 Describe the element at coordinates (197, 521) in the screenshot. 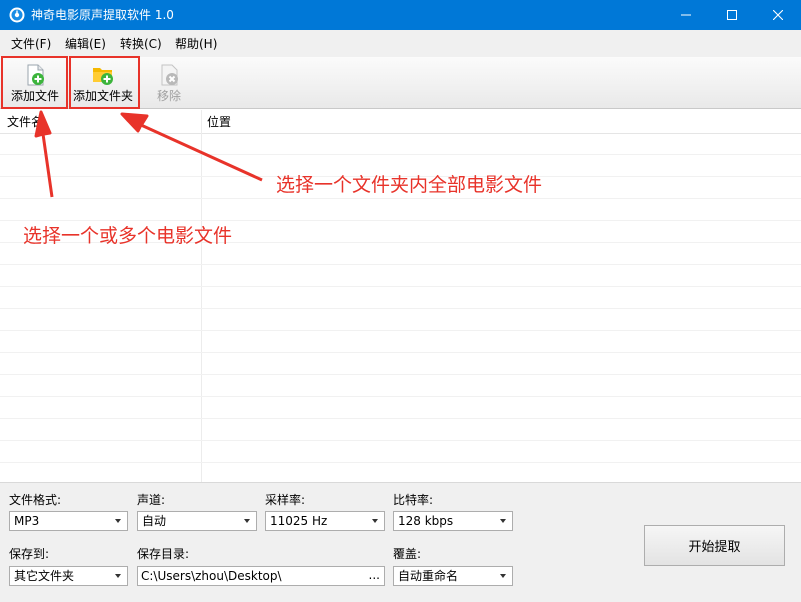

I see `channel-select: 自动` at that location.